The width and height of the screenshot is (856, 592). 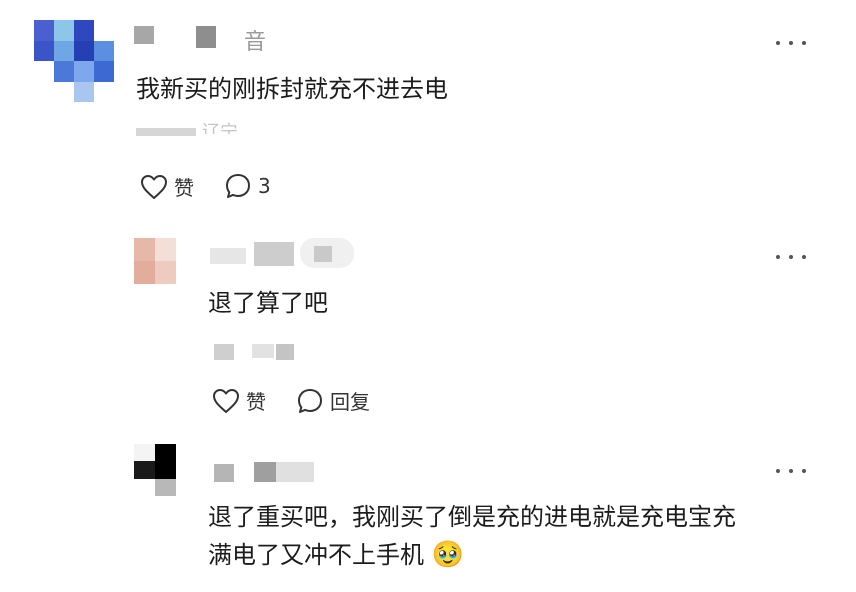 I want to click on location-fragment: 辽宁, so click(x=220, y=128).